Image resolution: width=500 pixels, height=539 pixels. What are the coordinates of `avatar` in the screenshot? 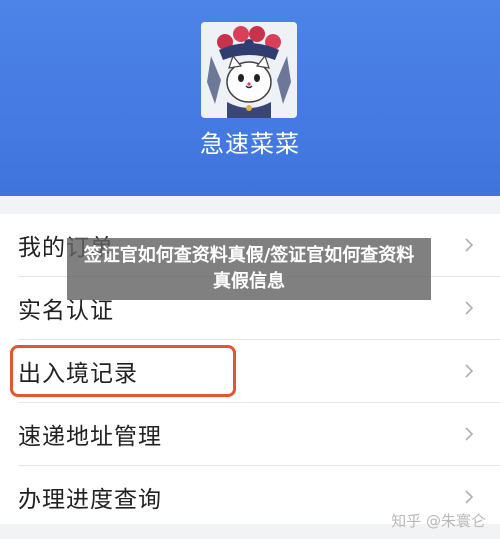 It's located at (249, 70).